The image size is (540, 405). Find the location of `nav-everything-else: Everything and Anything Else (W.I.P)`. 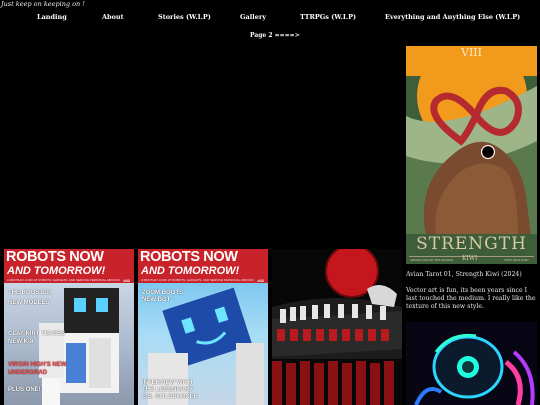

nav-everything-else: Everything and Anything Else (W.I.P) is located at coordinates (452, 17).